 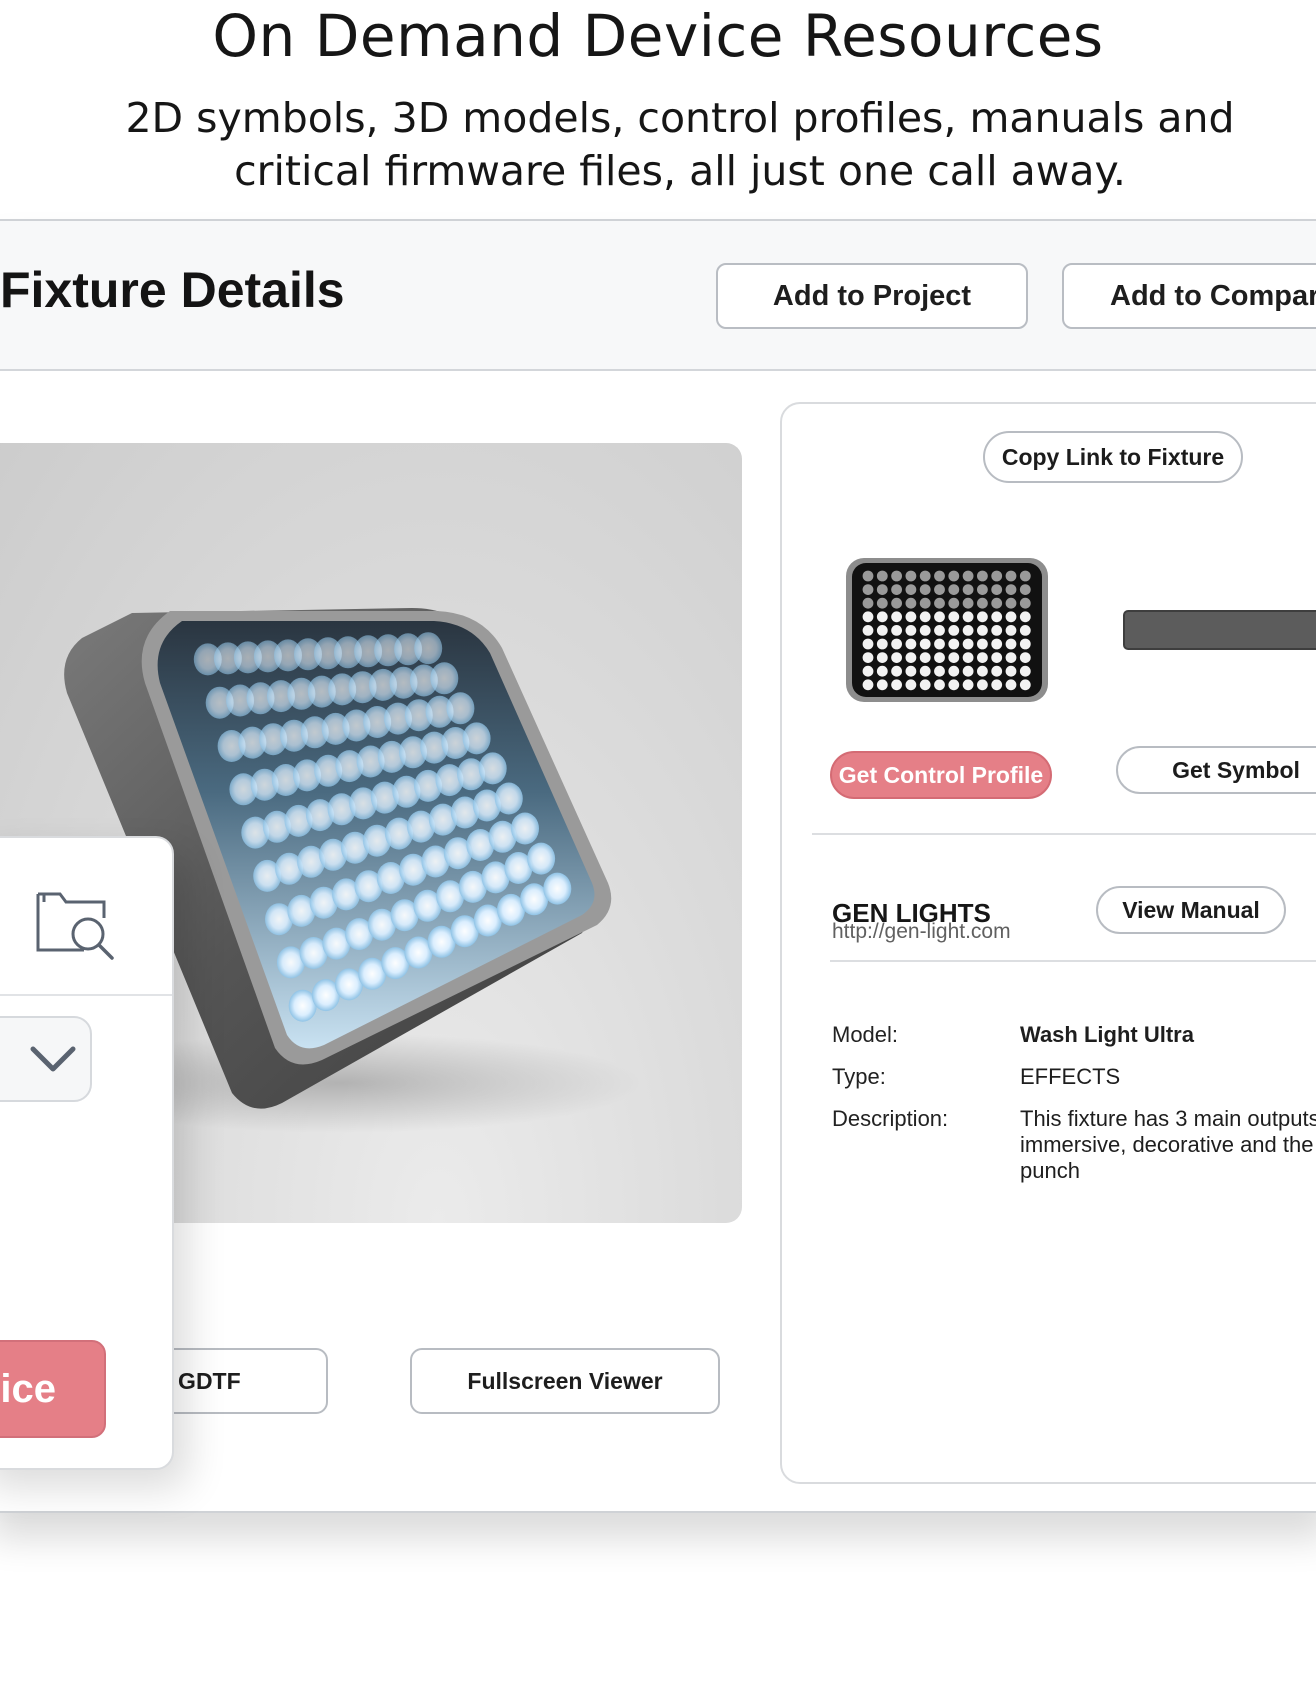 I want to click on fullscreen-viewer-button: Fullscreen Viewer, so click(x=565, y=1381).